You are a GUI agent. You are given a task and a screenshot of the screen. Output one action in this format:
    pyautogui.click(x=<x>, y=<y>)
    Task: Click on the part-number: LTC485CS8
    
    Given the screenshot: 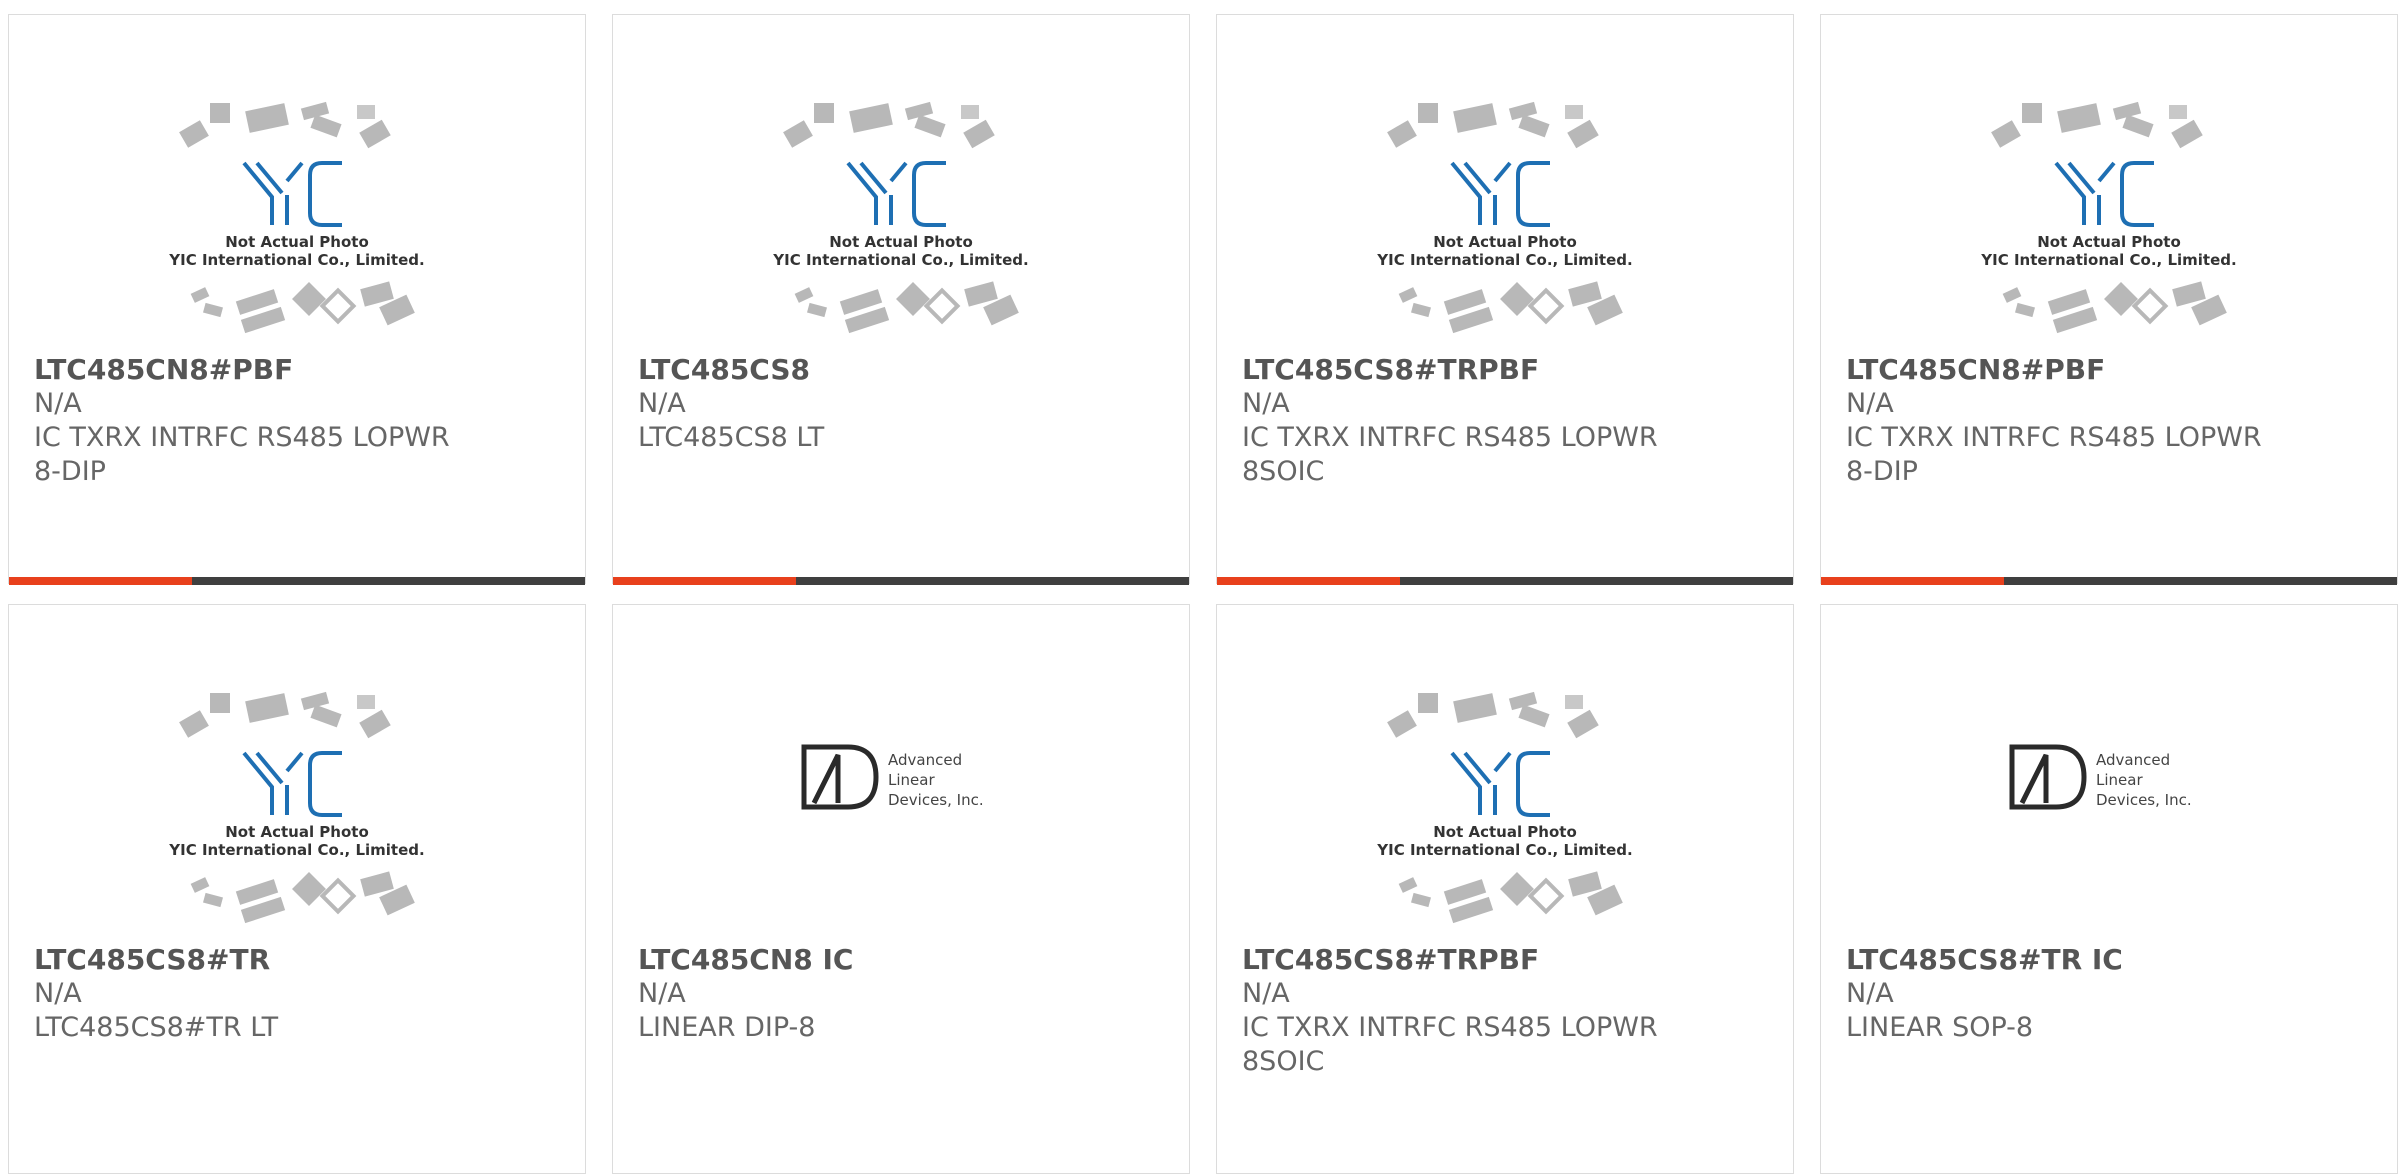 What is the action you would take?
    pyautogui.click(x=903, y=370)
    